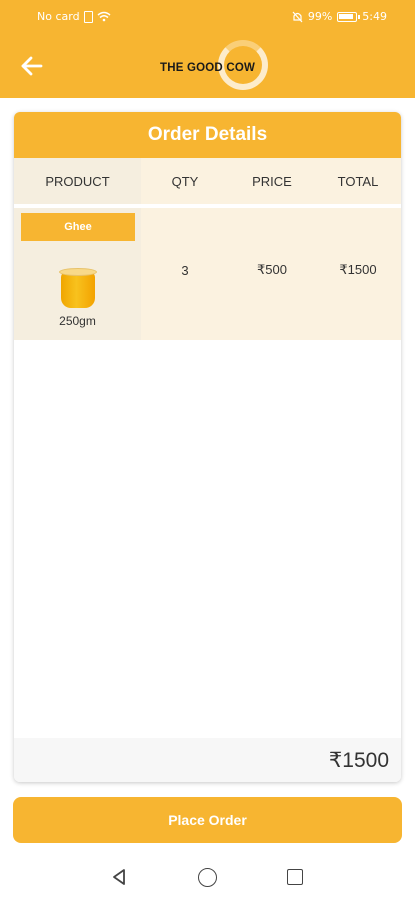 This screenshot has height=900, width=415. I want to click on product-name-tag: Ghee, so click(78, 227).